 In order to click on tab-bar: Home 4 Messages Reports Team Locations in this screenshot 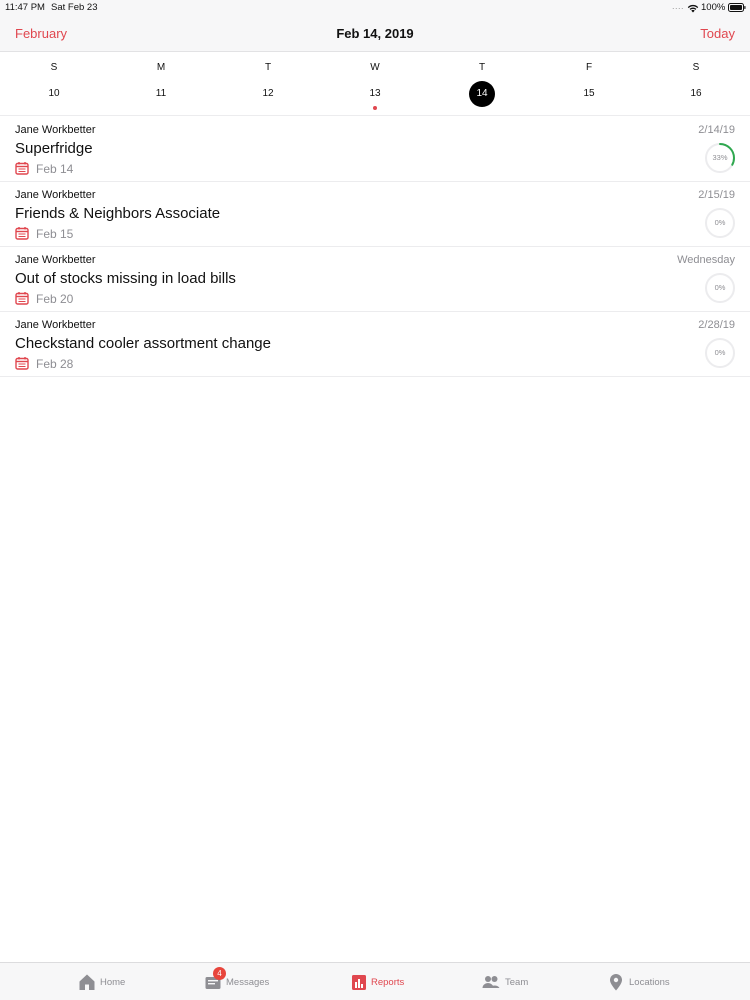, I will do `click(375, 981)`.